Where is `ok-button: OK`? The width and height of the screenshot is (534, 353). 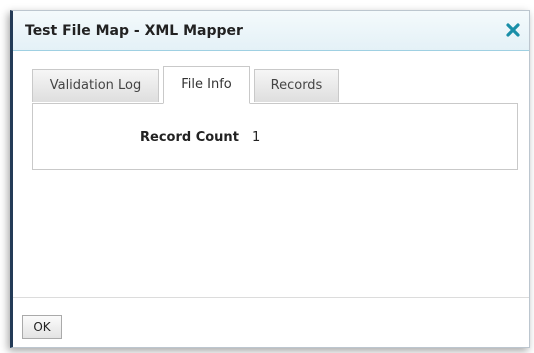
ok-button: OK is located at coordinates (42, 327).